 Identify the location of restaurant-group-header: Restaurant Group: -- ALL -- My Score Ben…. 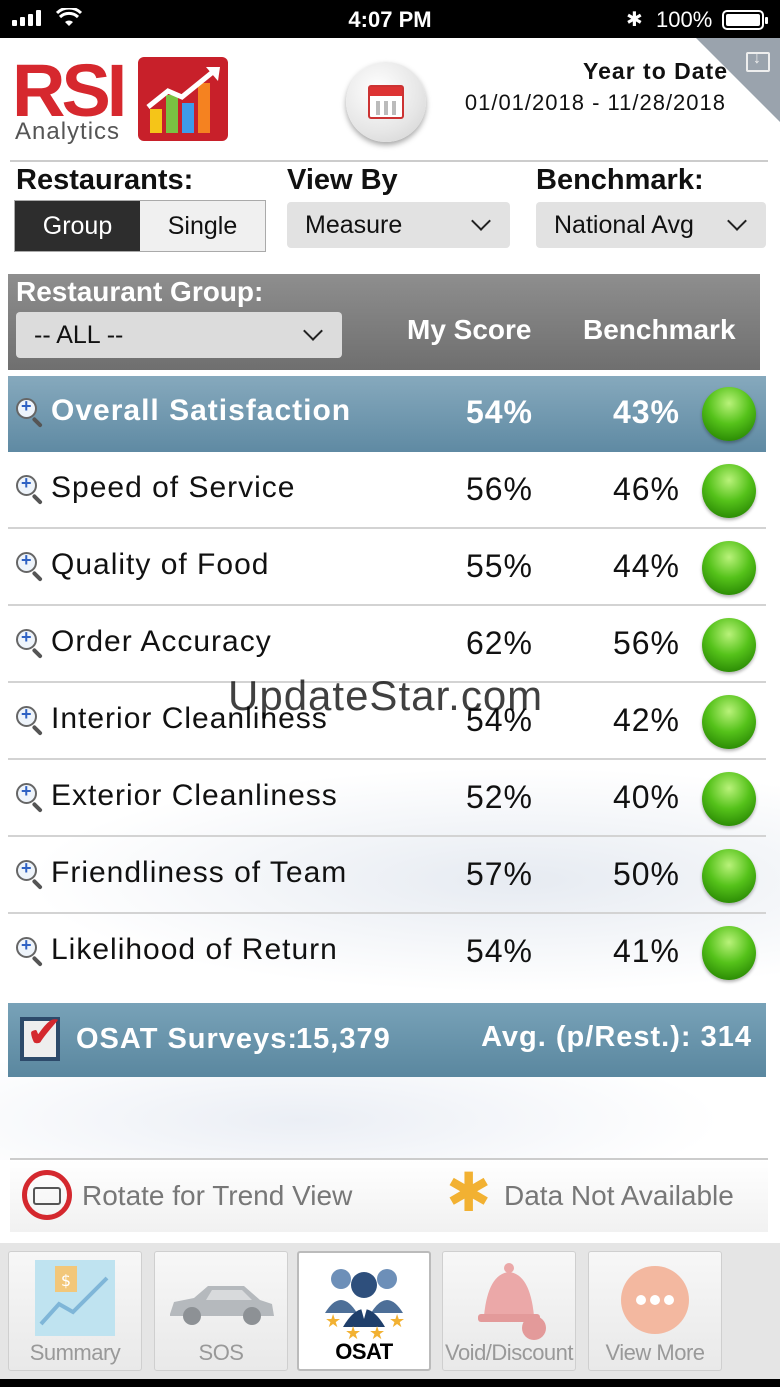
(384, 322).